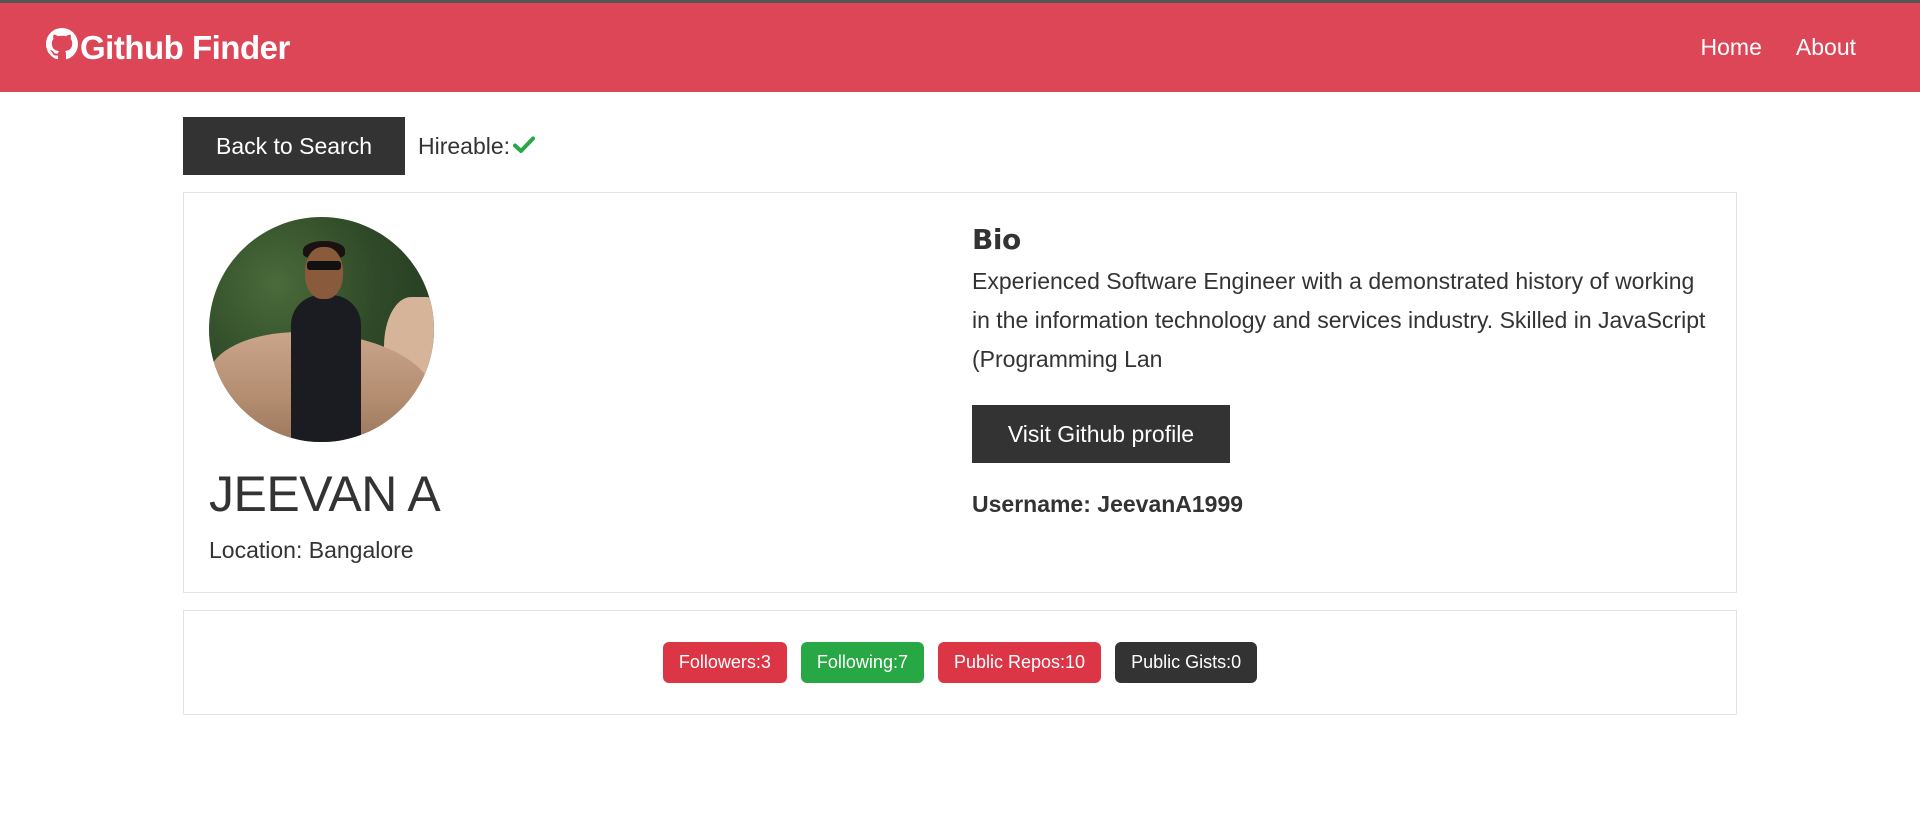 This screenshot has width=1920, height=814. What do you see at coordinates (63, 47) in the screenshot?
I see `github-icon` at bounding box center [63, 47].